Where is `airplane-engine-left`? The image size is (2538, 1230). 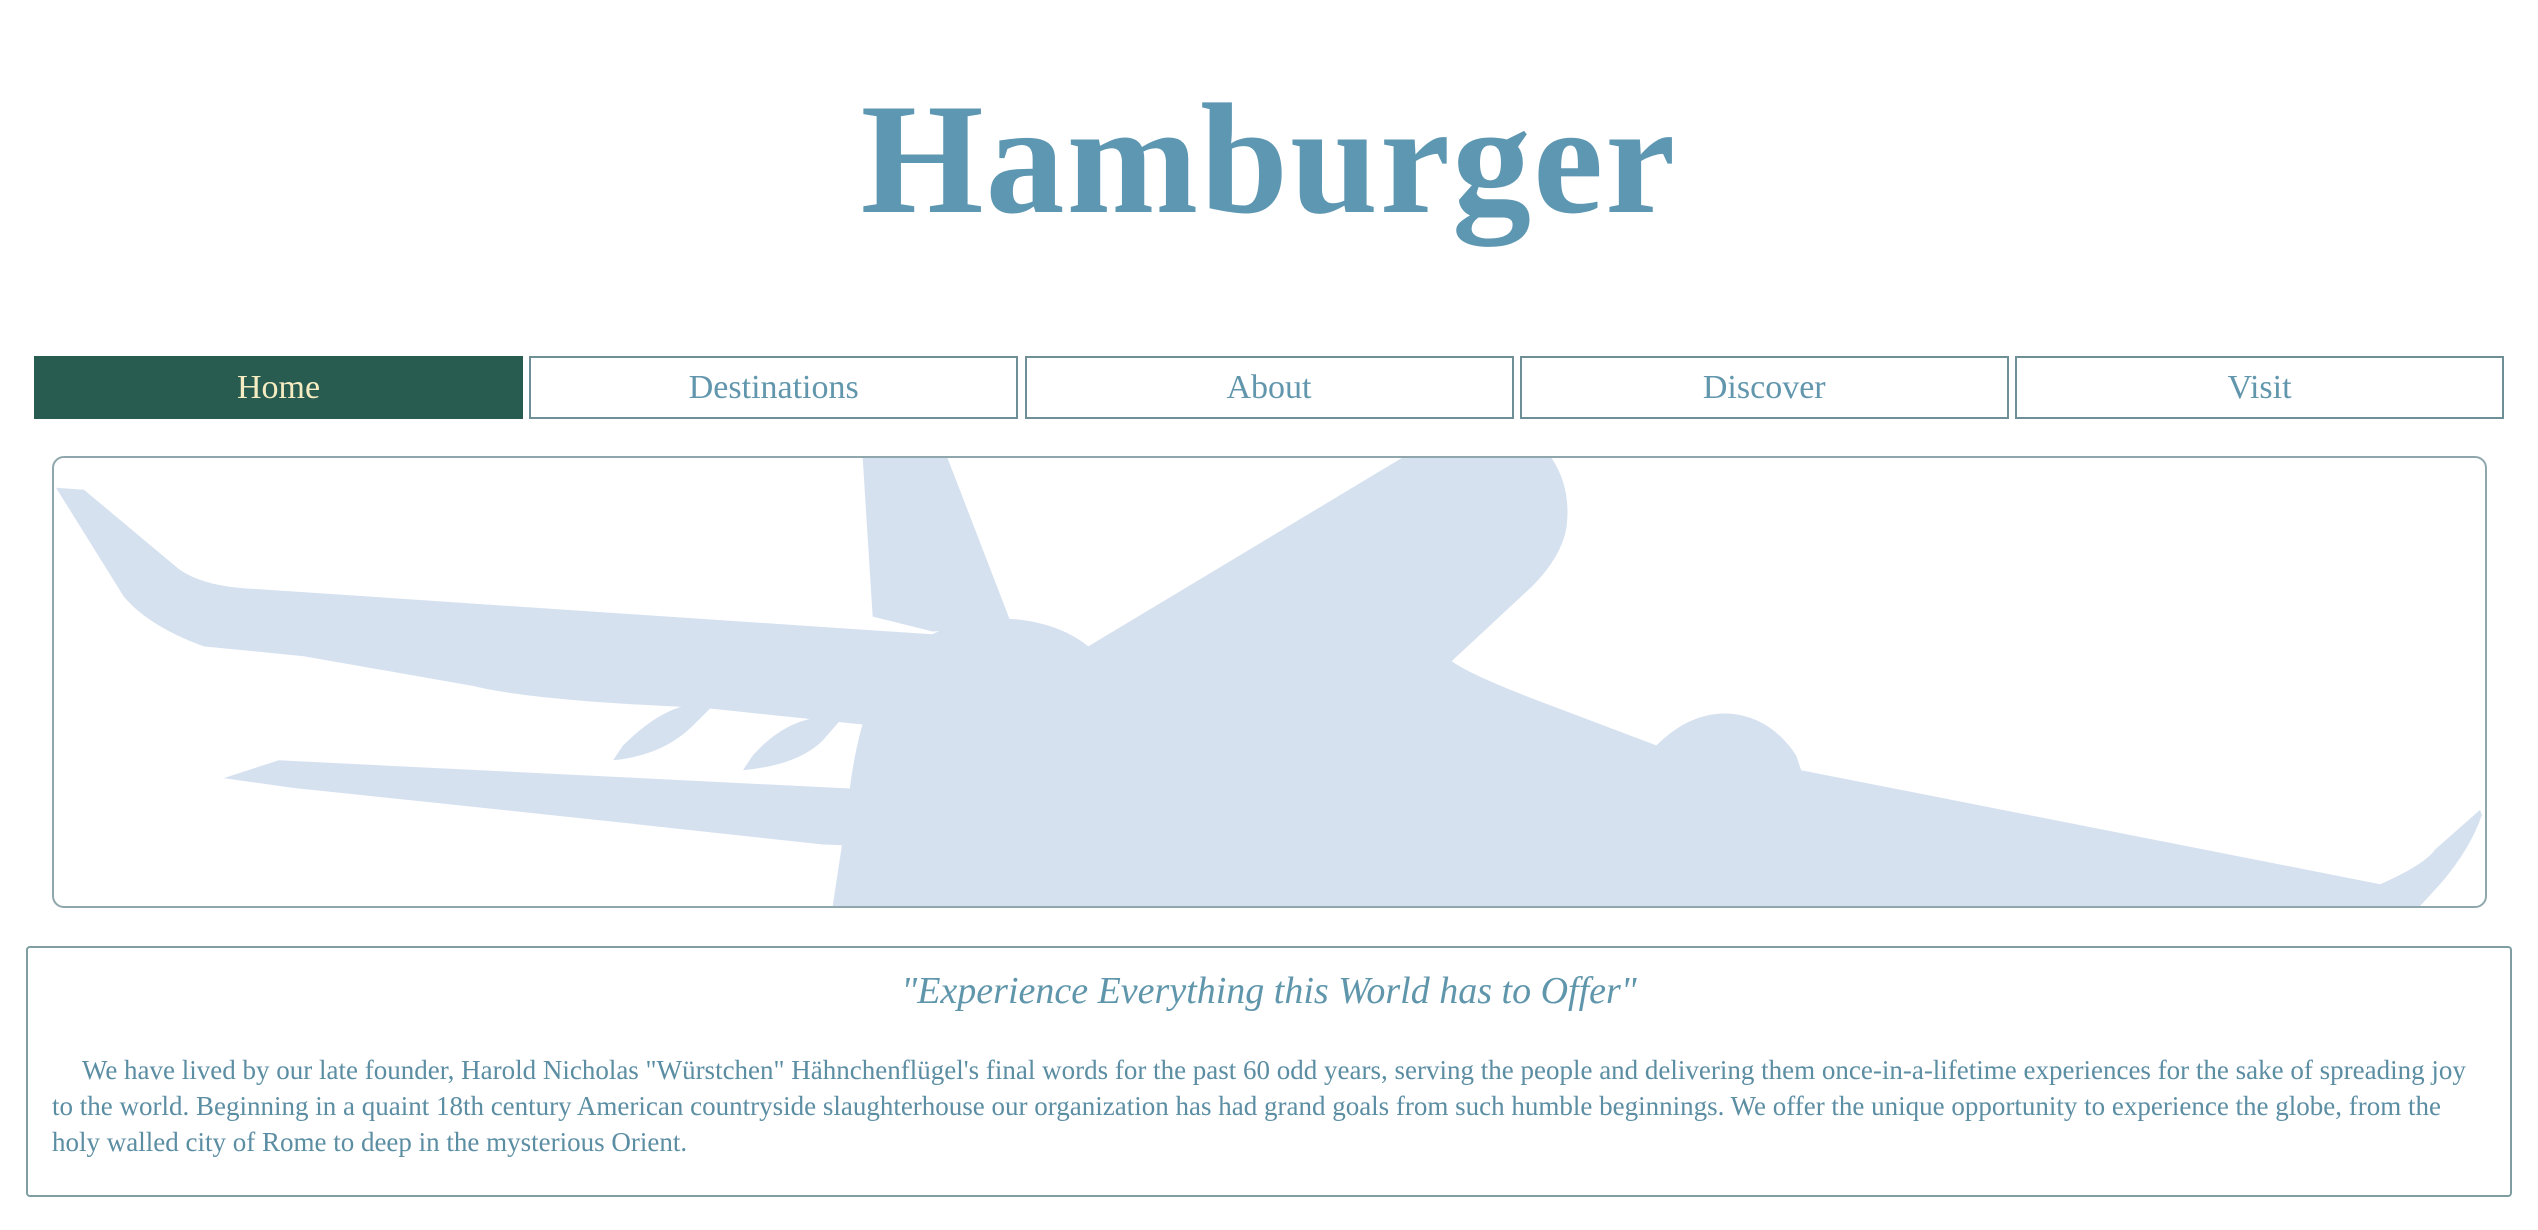
airplane-engine-left is located at coordinates (663, 732).